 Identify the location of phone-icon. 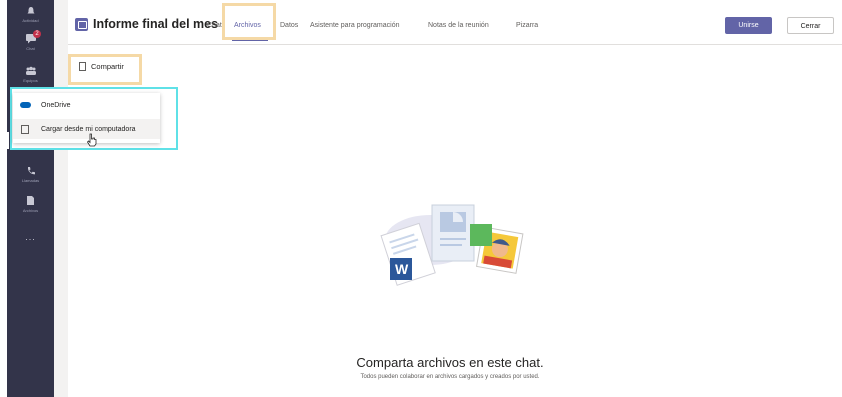
(31, 171).